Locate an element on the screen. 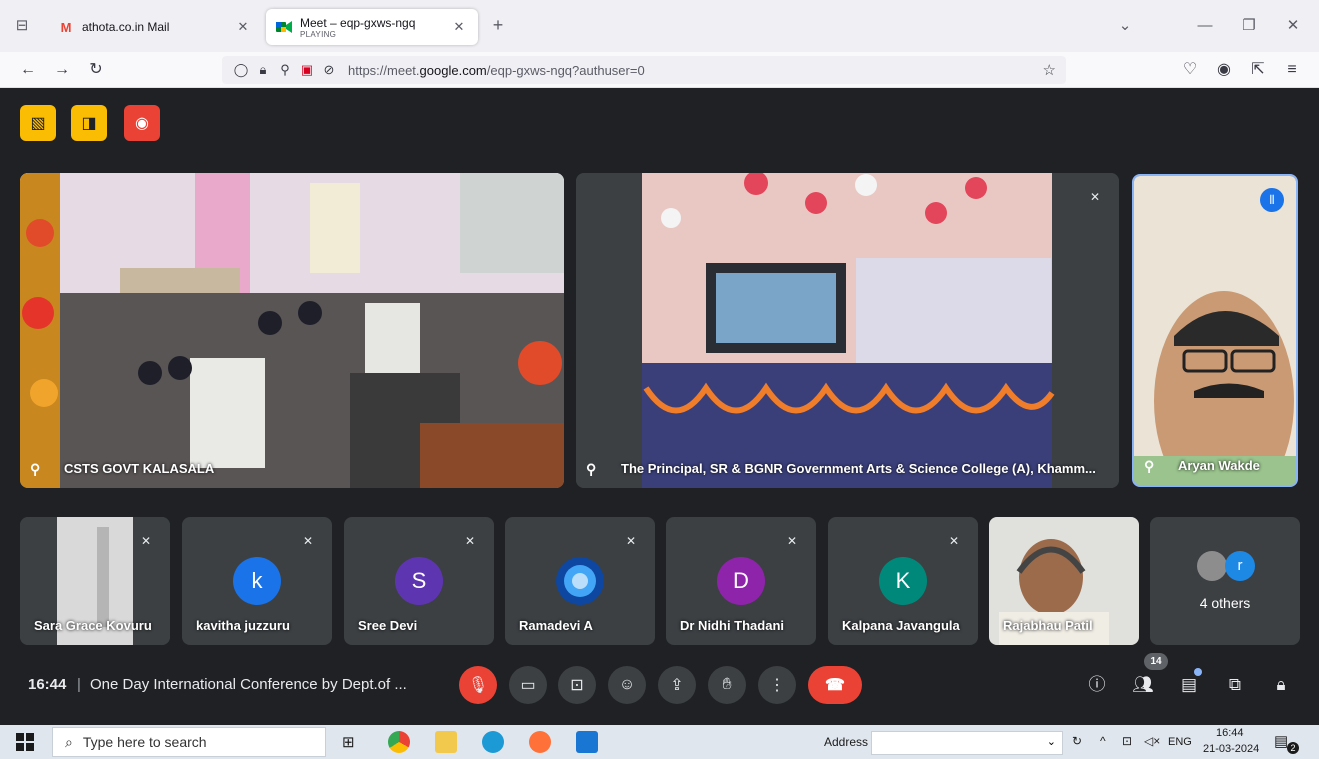 This screenshot has width=1319, height=759. language-indicator: ENG is located at coordinates (1180, 742).